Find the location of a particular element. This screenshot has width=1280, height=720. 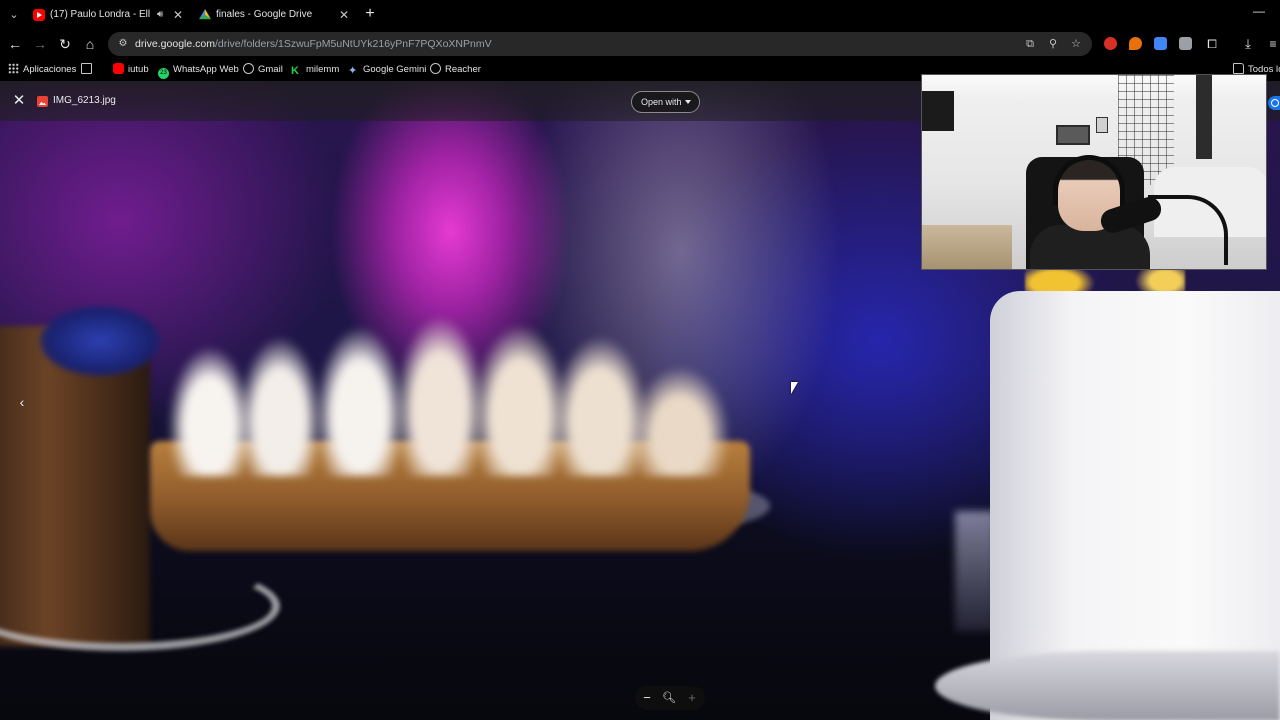

tab-google-drive: finales - Google Drive ✕ is located at coordinates (276, 15).